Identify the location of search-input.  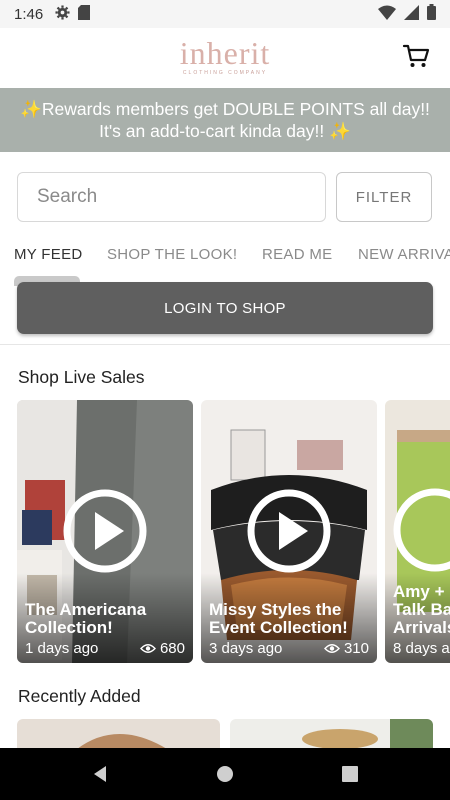
(171, 197).